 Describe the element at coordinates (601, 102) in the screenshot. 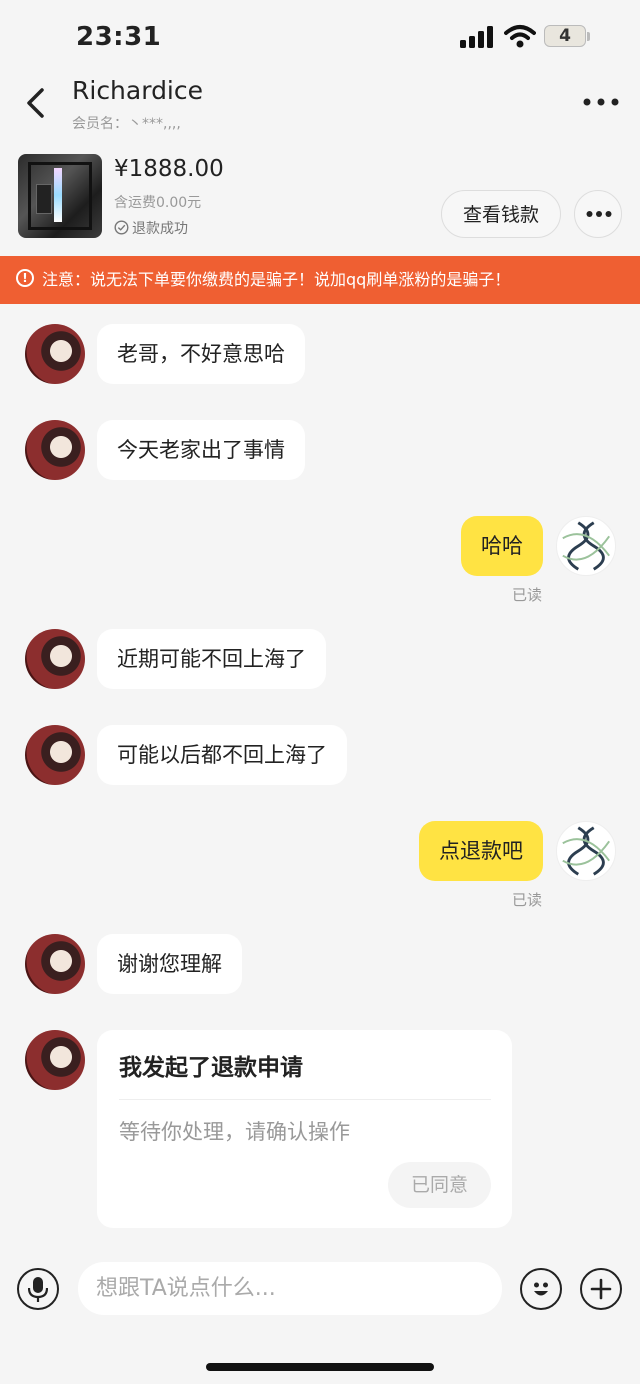

I see `more-options-icon` at that location.